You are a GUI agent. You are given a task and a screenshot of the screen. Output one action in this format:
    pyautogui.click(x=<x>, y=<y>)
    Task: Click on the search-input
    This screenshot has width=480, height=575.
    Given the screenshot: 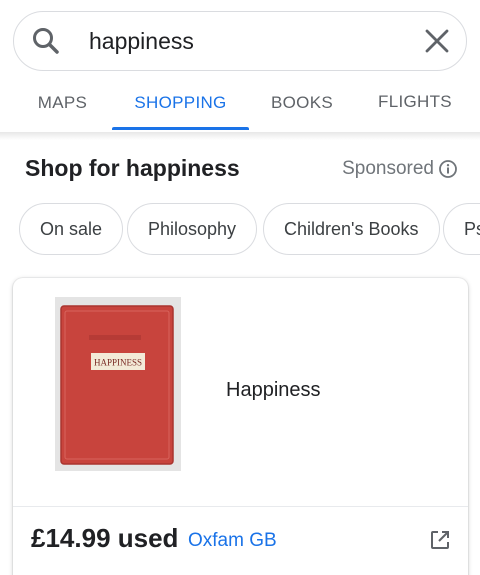 What is the action you would take?
    pyautogui.click(x=249, y=41)
    